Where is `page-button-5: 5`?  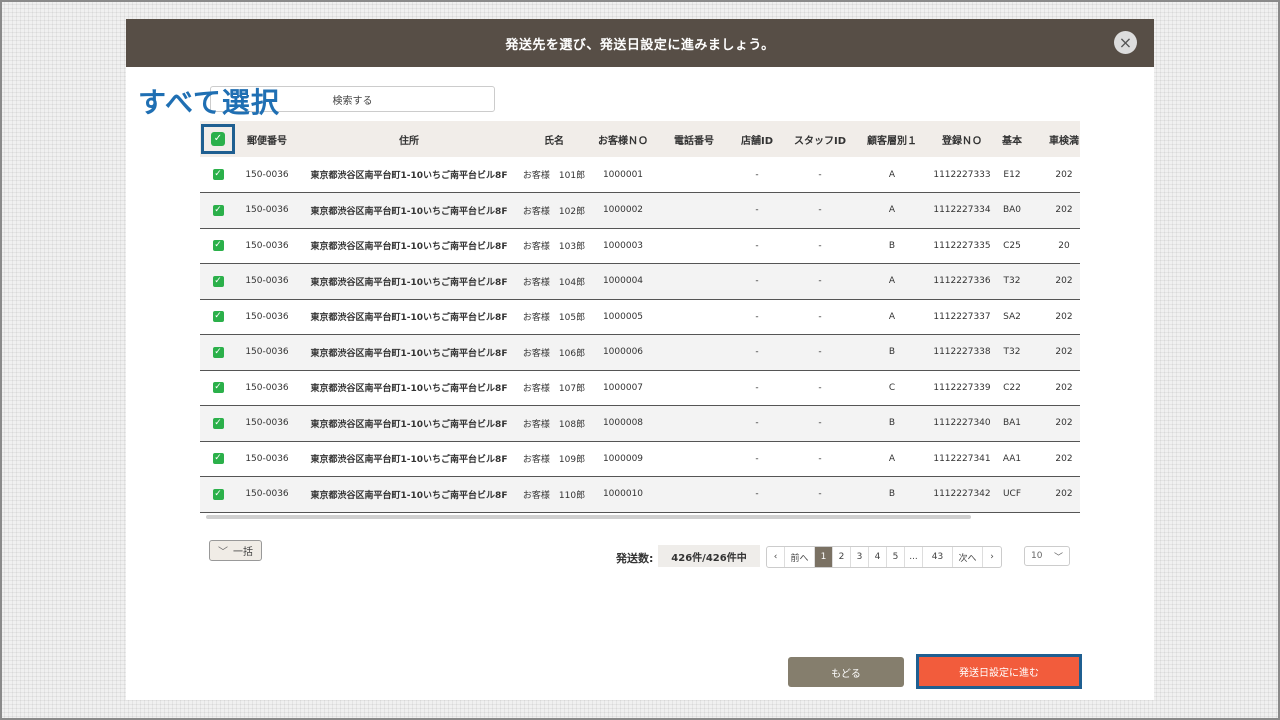
page-button-5: 5 is located at coordinates (896, 557).